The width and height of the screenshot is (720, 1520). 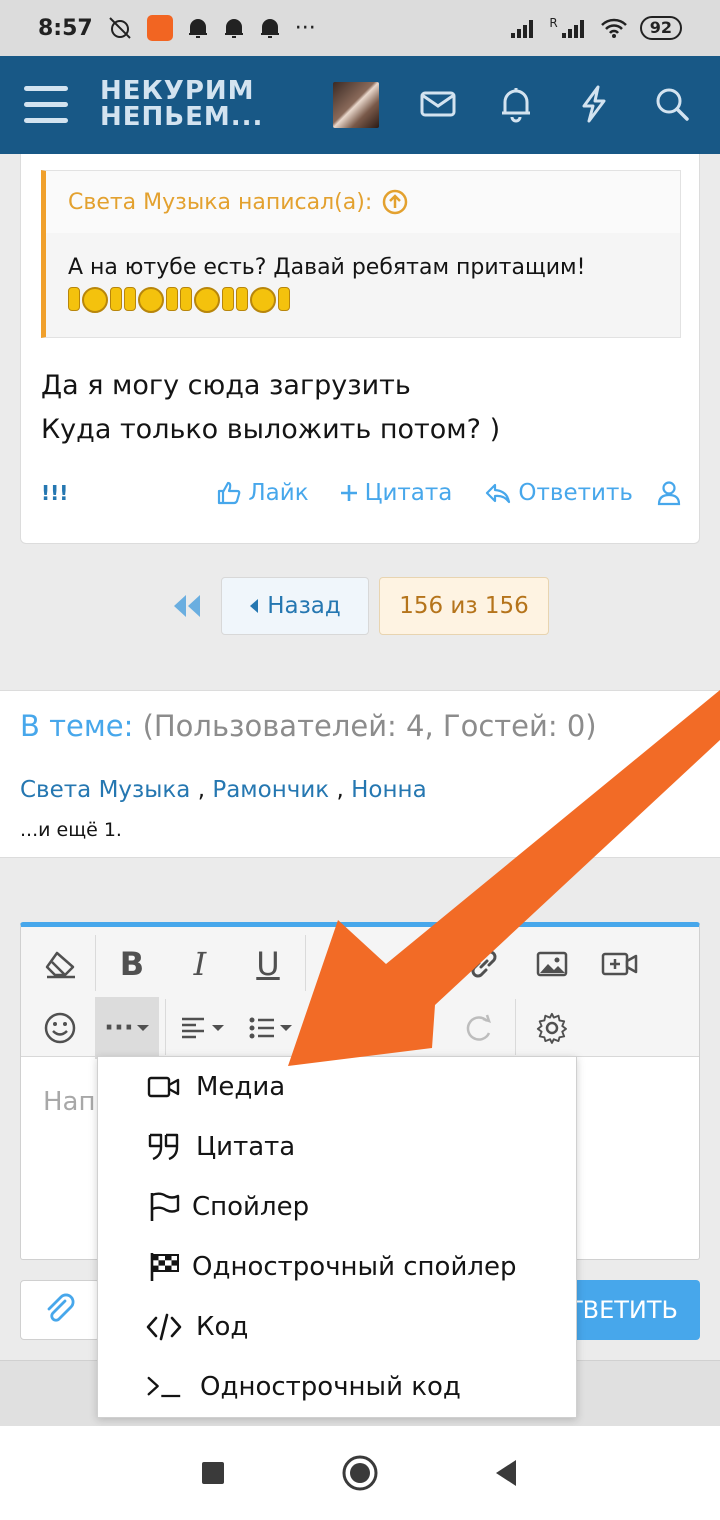 I want to click on menu-item-label: Однострочный спойлер, so click(x=354, y=1267).